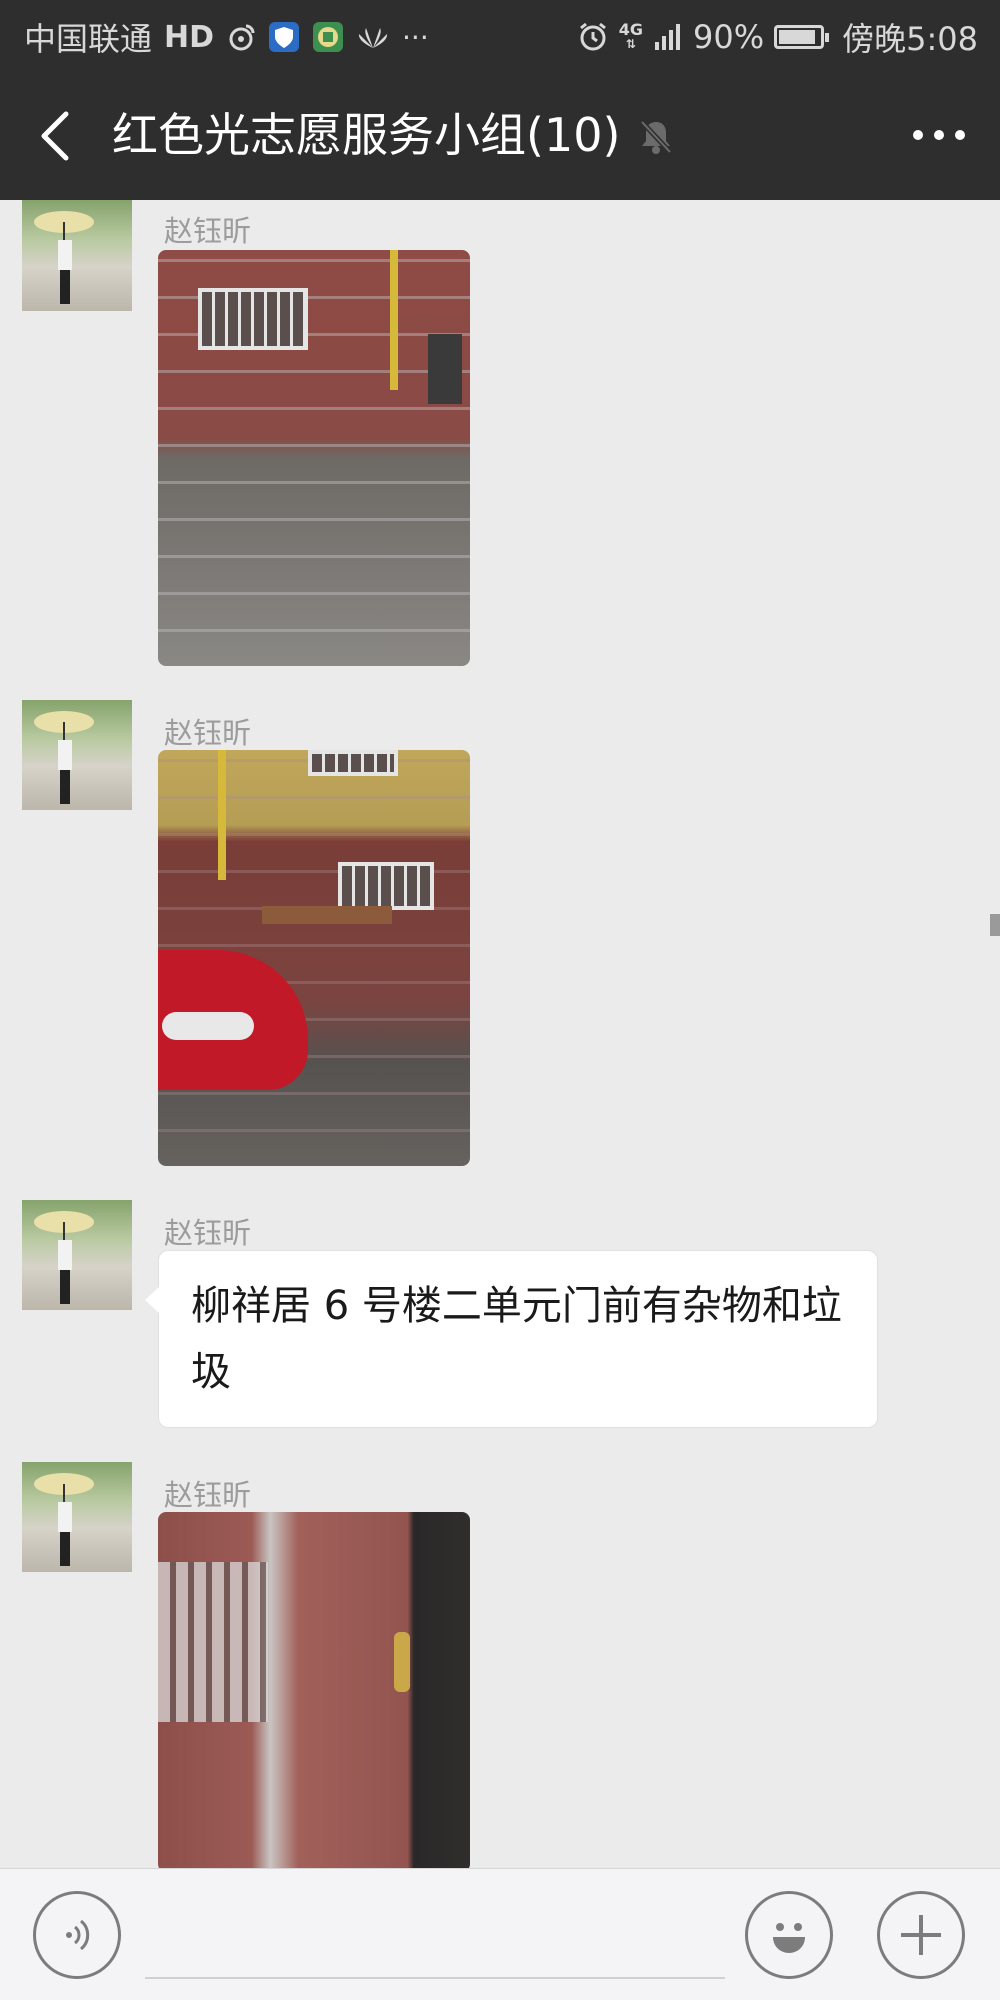 This screenshot has height=2000, width=1000. I want to click on huawei-icon, so click(373, 37).